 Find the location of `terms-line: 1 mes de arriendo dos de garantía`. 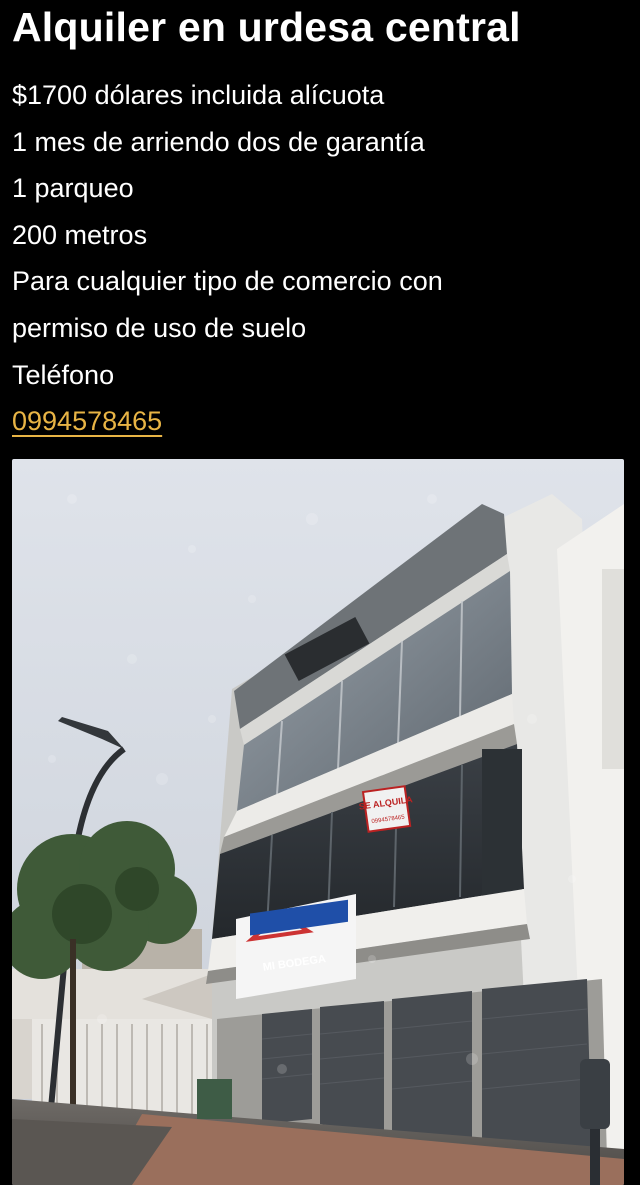

terms-line: 1 mes de arriendo dos de garantía is located at coordinates (218, 141).